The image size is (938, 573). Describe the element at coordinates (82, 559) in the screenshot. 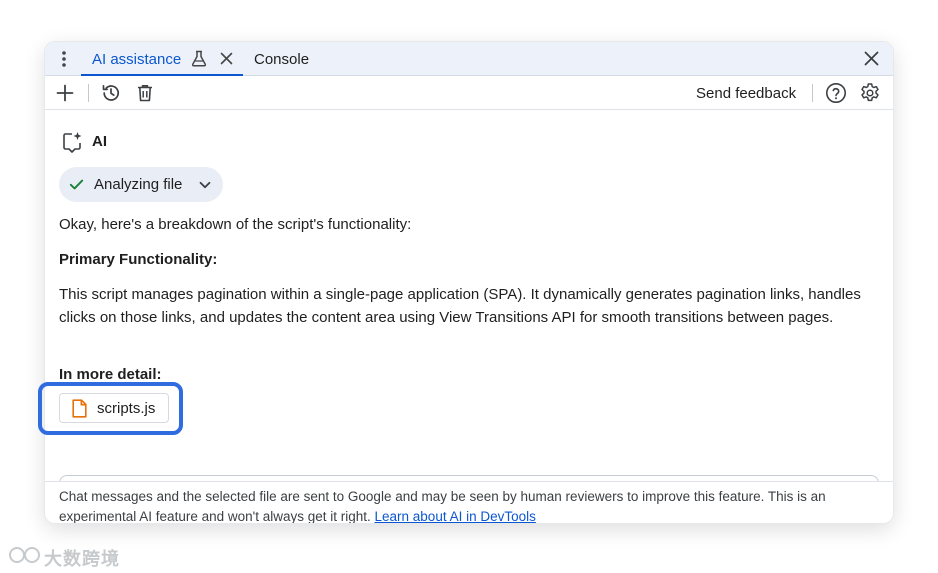

I see `watermark-text: 大数跨境` at that location.